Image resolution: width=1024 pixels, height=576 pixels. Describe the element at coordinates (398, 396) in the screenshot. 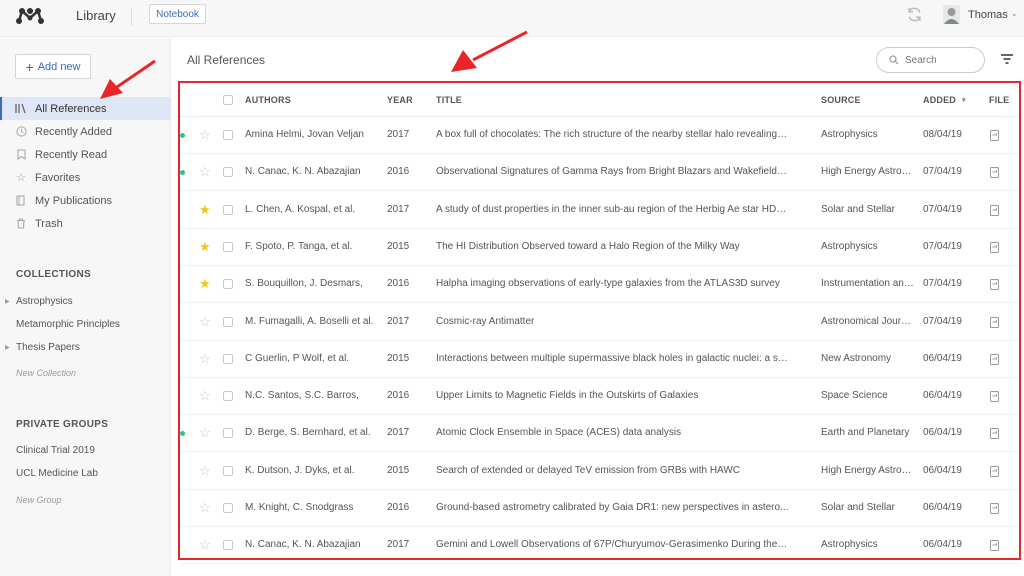

I see `cell-year: 2016` at that location.